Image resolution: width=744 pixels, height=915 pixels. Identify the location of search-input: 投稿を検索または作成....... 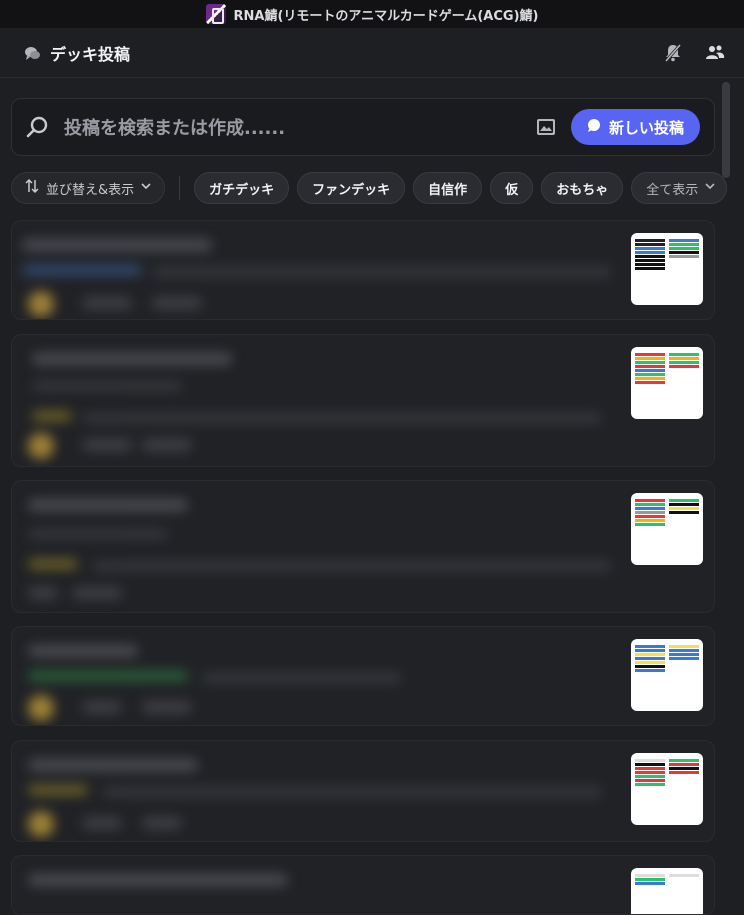
(299, 127).